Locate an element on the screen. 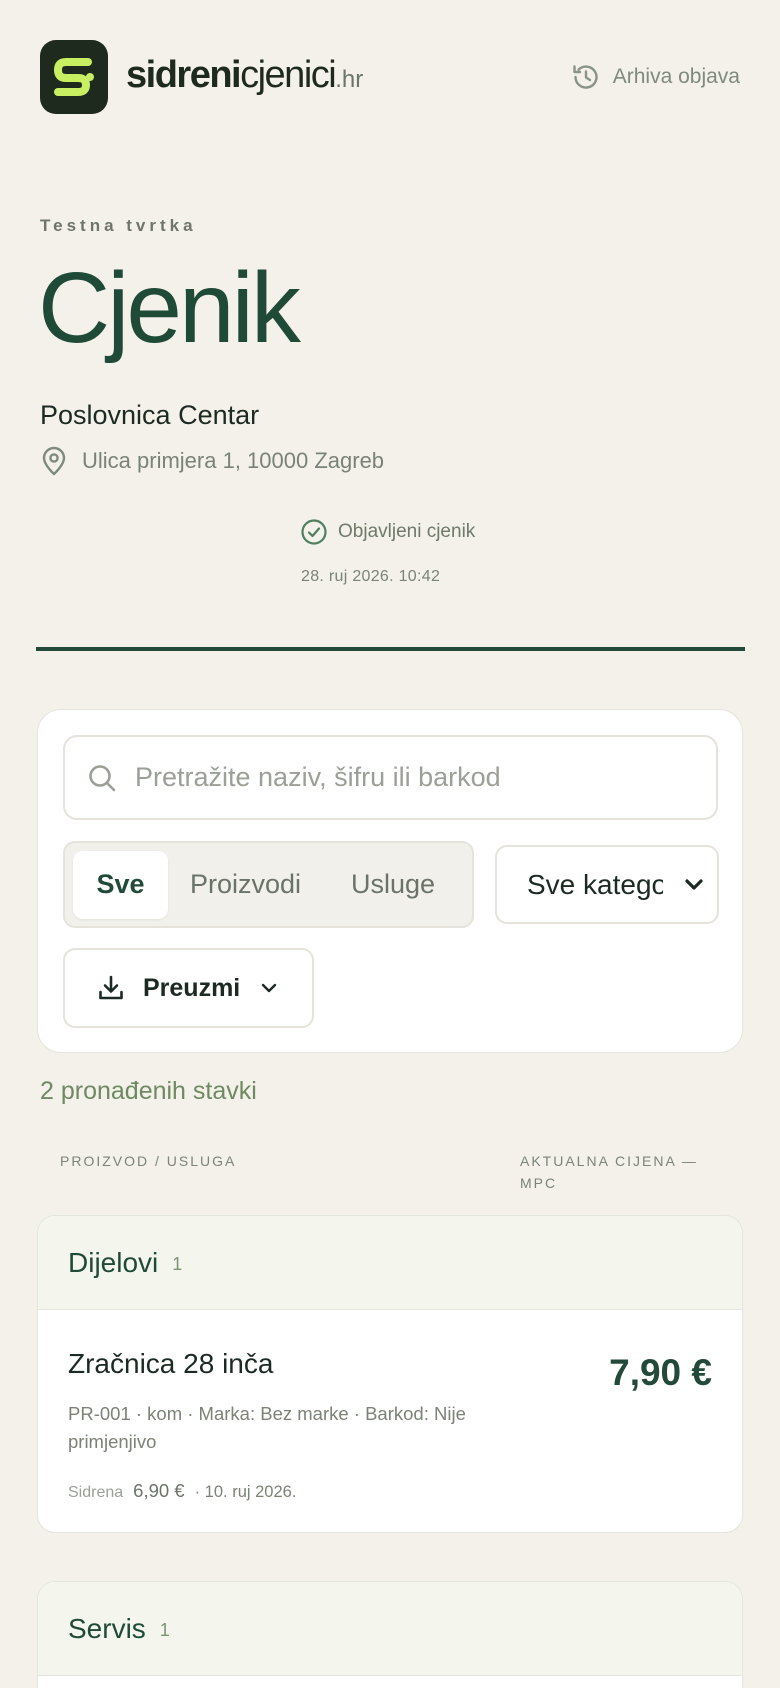 This screenshot has height=1688, width=780. segment-products: Proizvodi is located at coordinates (245, 885).